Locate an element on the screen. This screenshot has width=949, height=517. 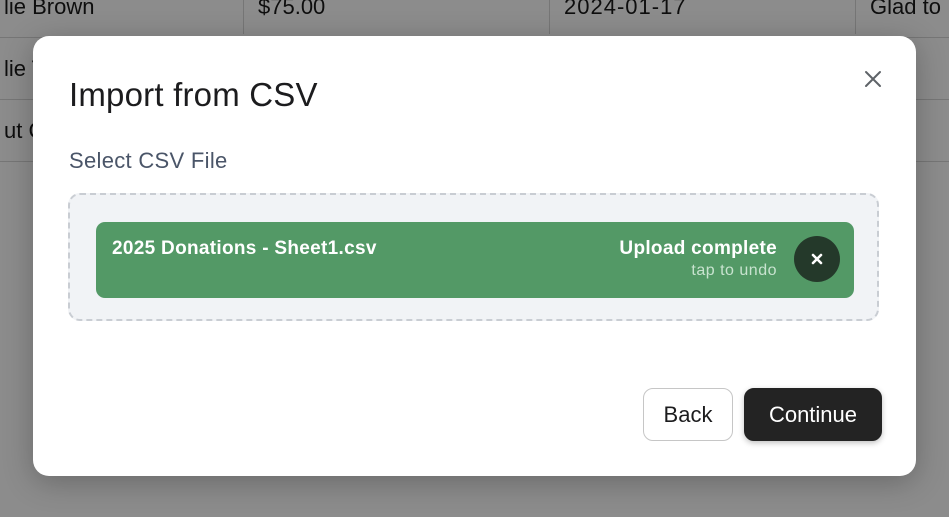
file-status: Upload complete tap to undo is located at coordinates (698, 259).